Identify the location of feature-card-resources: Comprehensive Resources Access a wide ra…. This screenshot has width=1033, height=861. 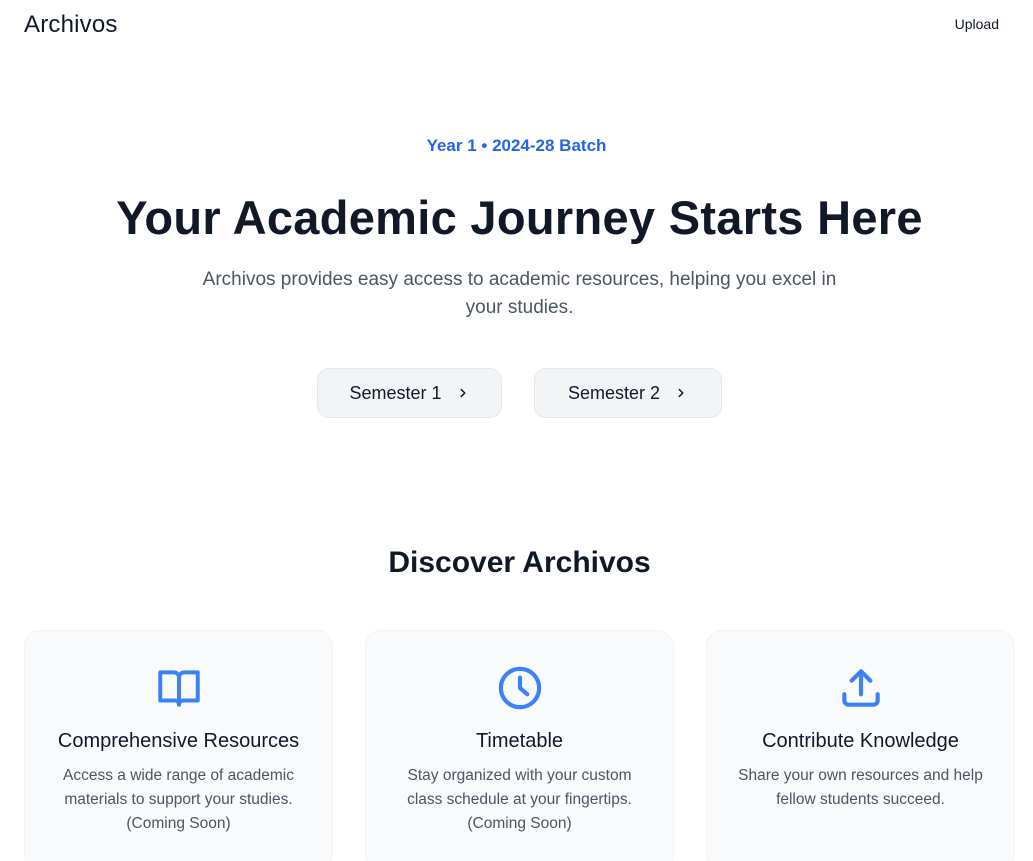
(178, 745).